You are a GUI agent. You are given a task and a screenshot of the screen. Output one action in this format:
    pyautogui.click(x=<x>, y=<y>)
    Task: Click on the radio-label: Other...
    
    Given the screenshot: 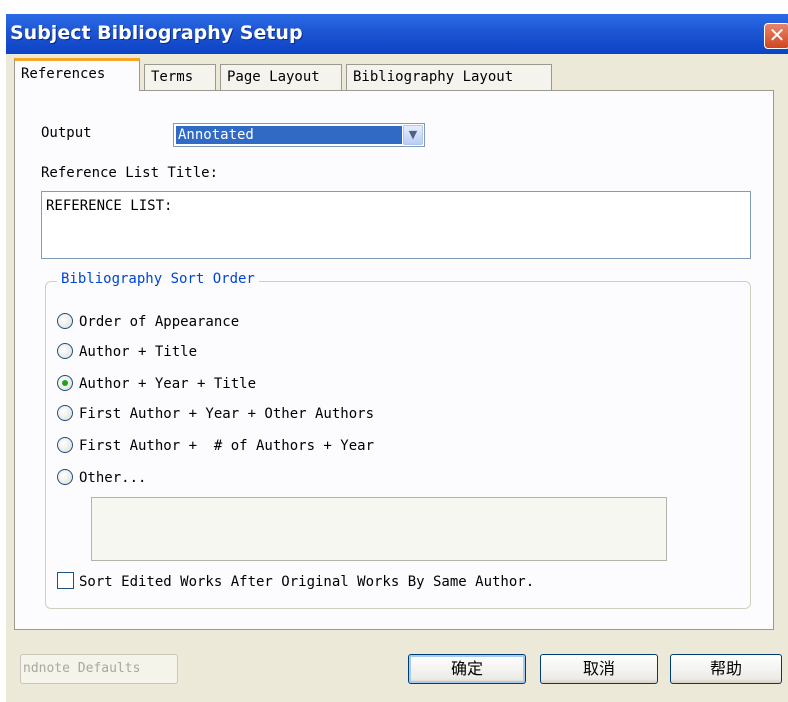 What is the action you would take?
    pyautogui.click(x=113, y=478)
    